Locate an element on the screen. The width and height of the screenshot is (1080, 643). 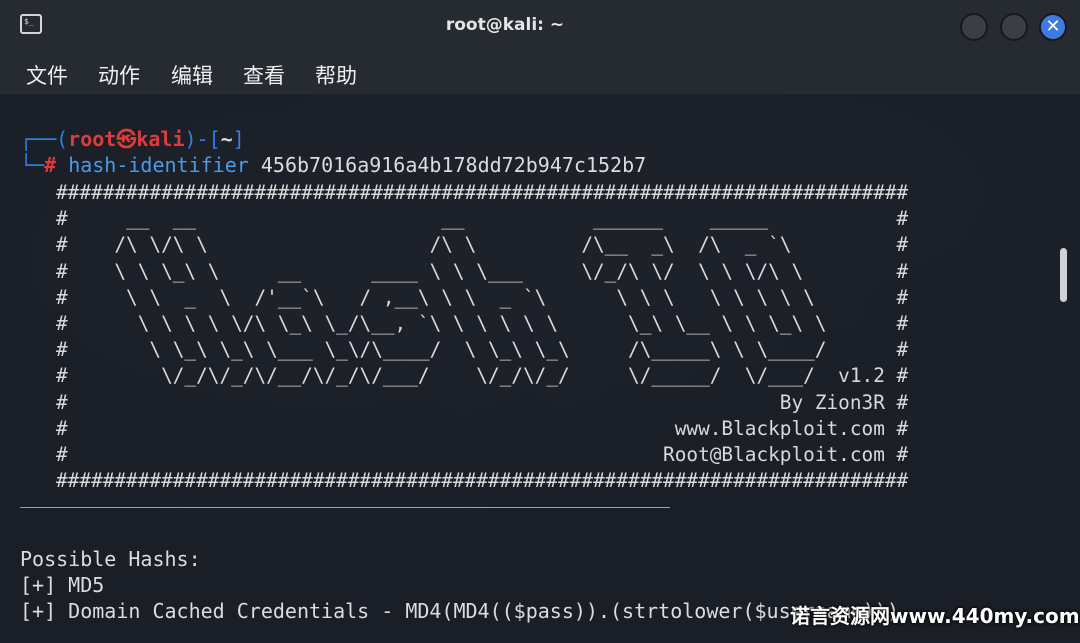
prompt-bracket-close: ] is located at coordinates (238, 139).